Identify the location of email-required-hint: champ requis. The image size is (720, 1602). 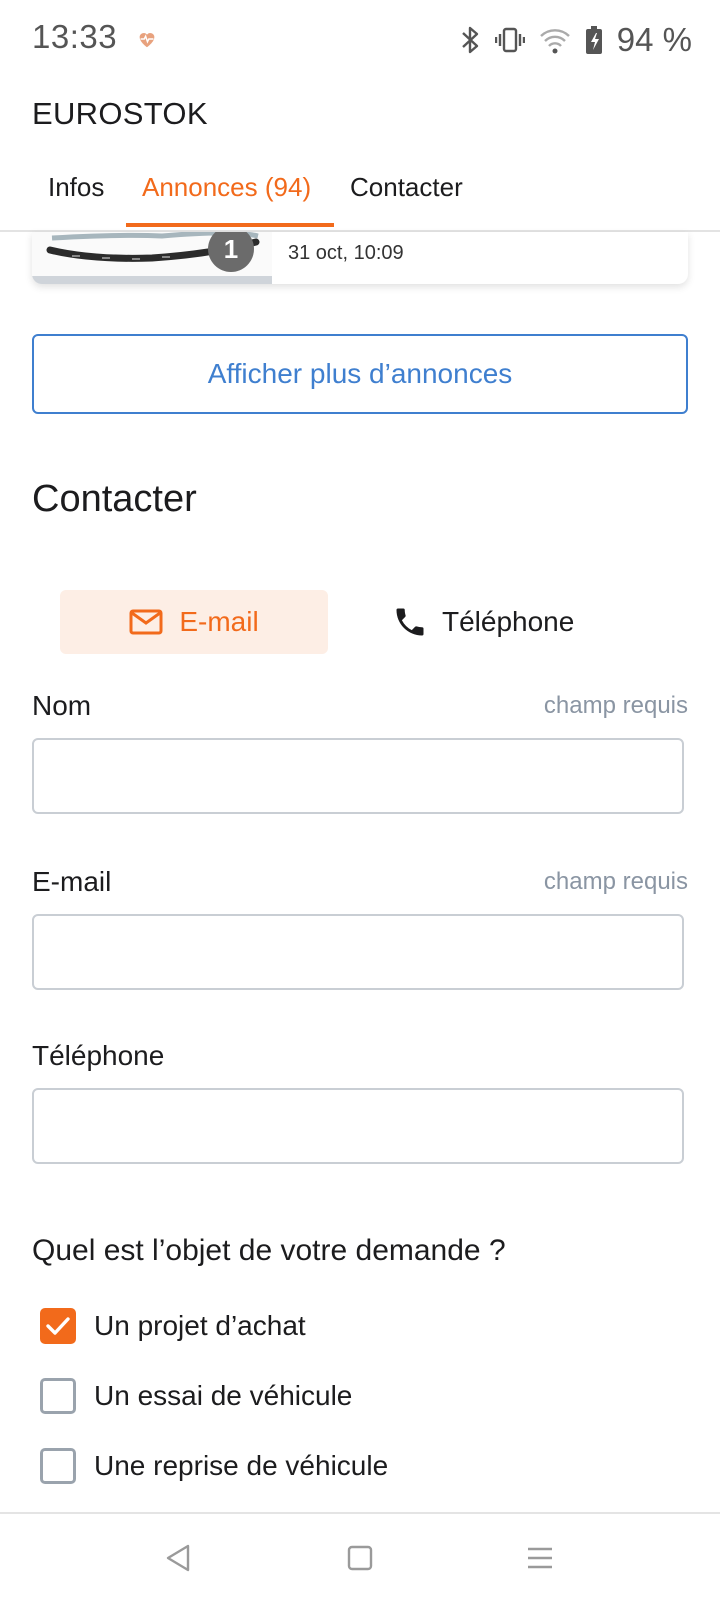
(615, 881).